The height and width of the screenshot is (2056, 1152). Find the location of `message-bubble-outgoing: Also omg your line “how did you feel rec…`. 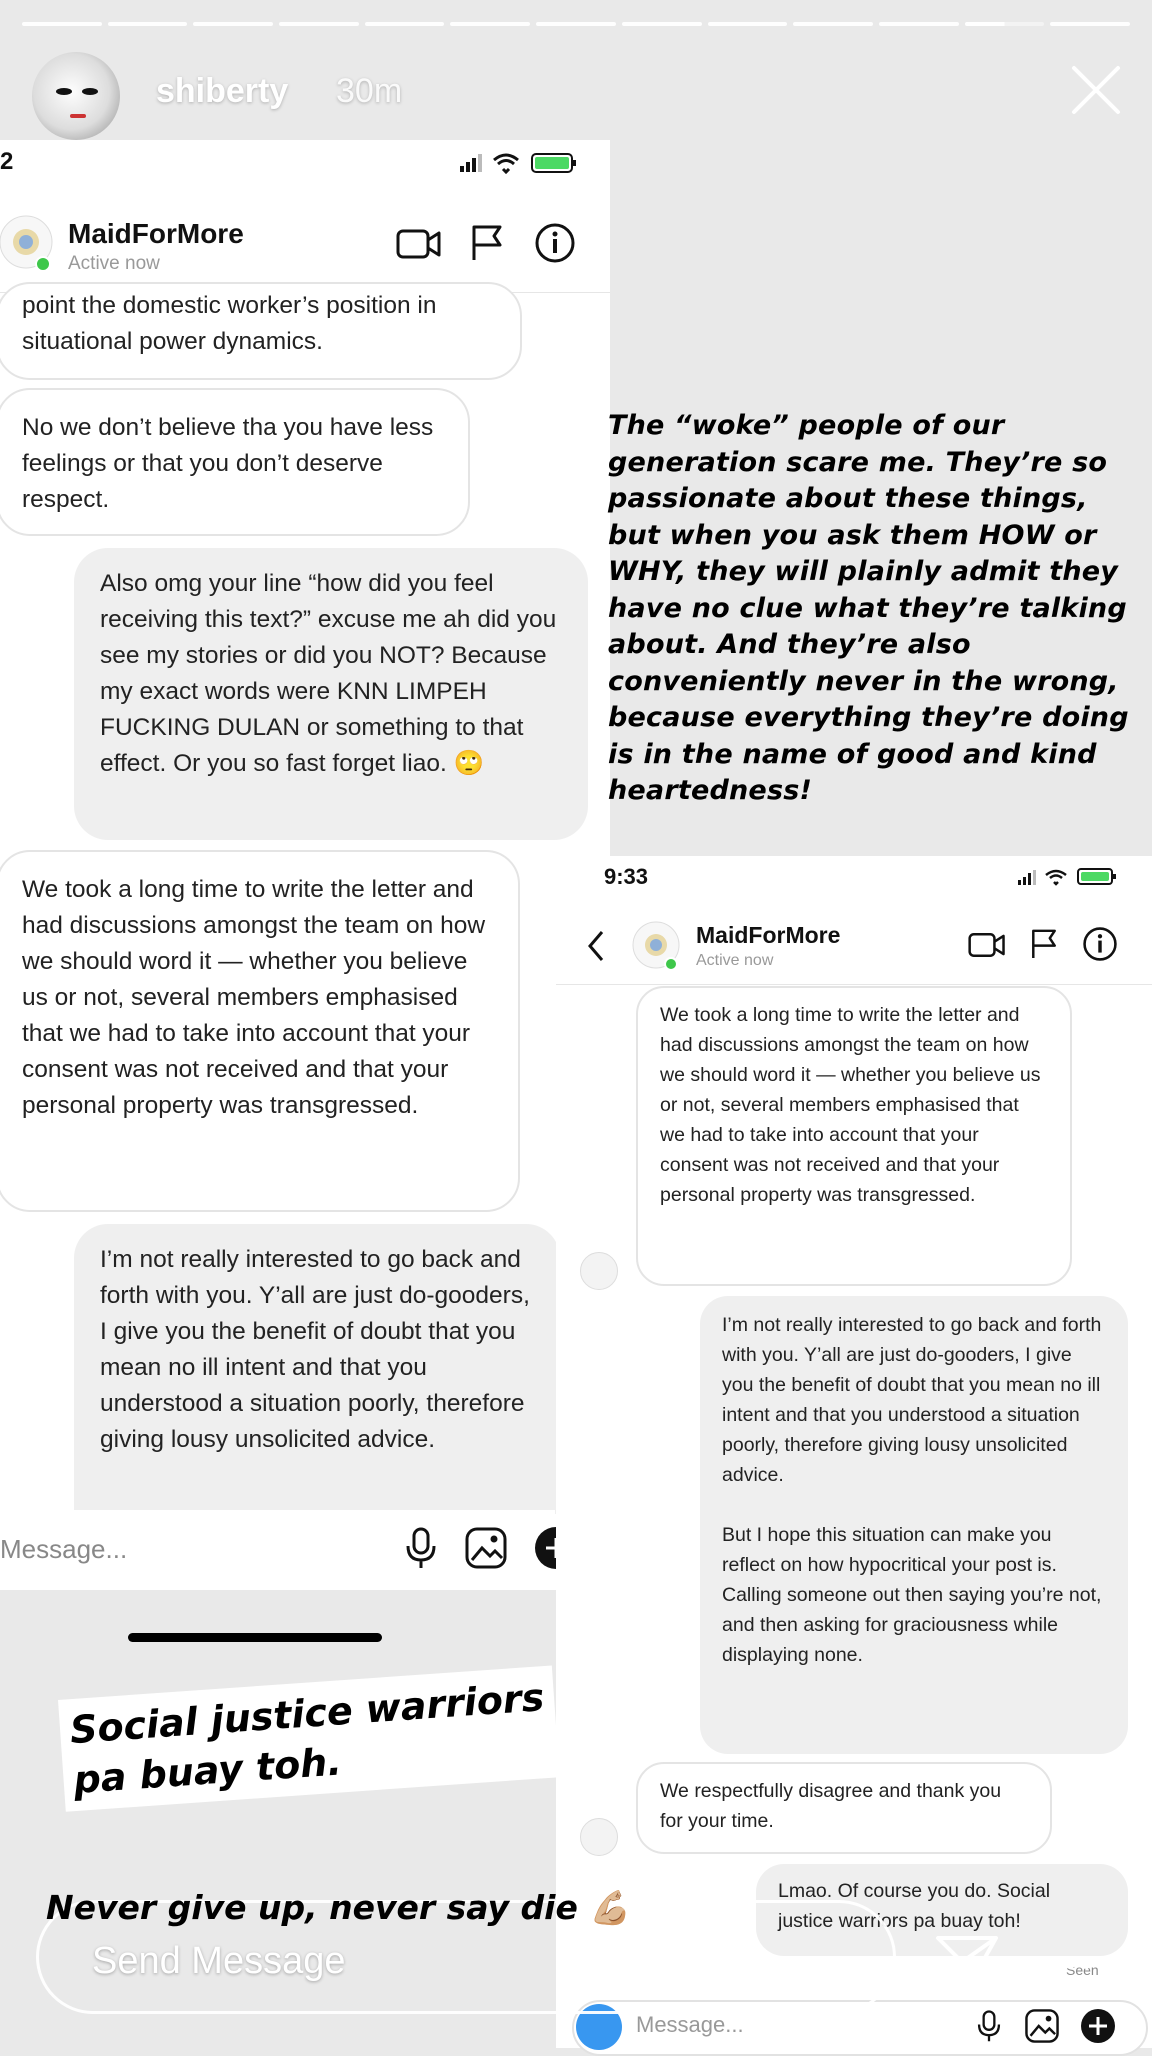

message-bubble-outgoing: Also omg your line “how did you feel rec… is located at coordinates (331, 694).